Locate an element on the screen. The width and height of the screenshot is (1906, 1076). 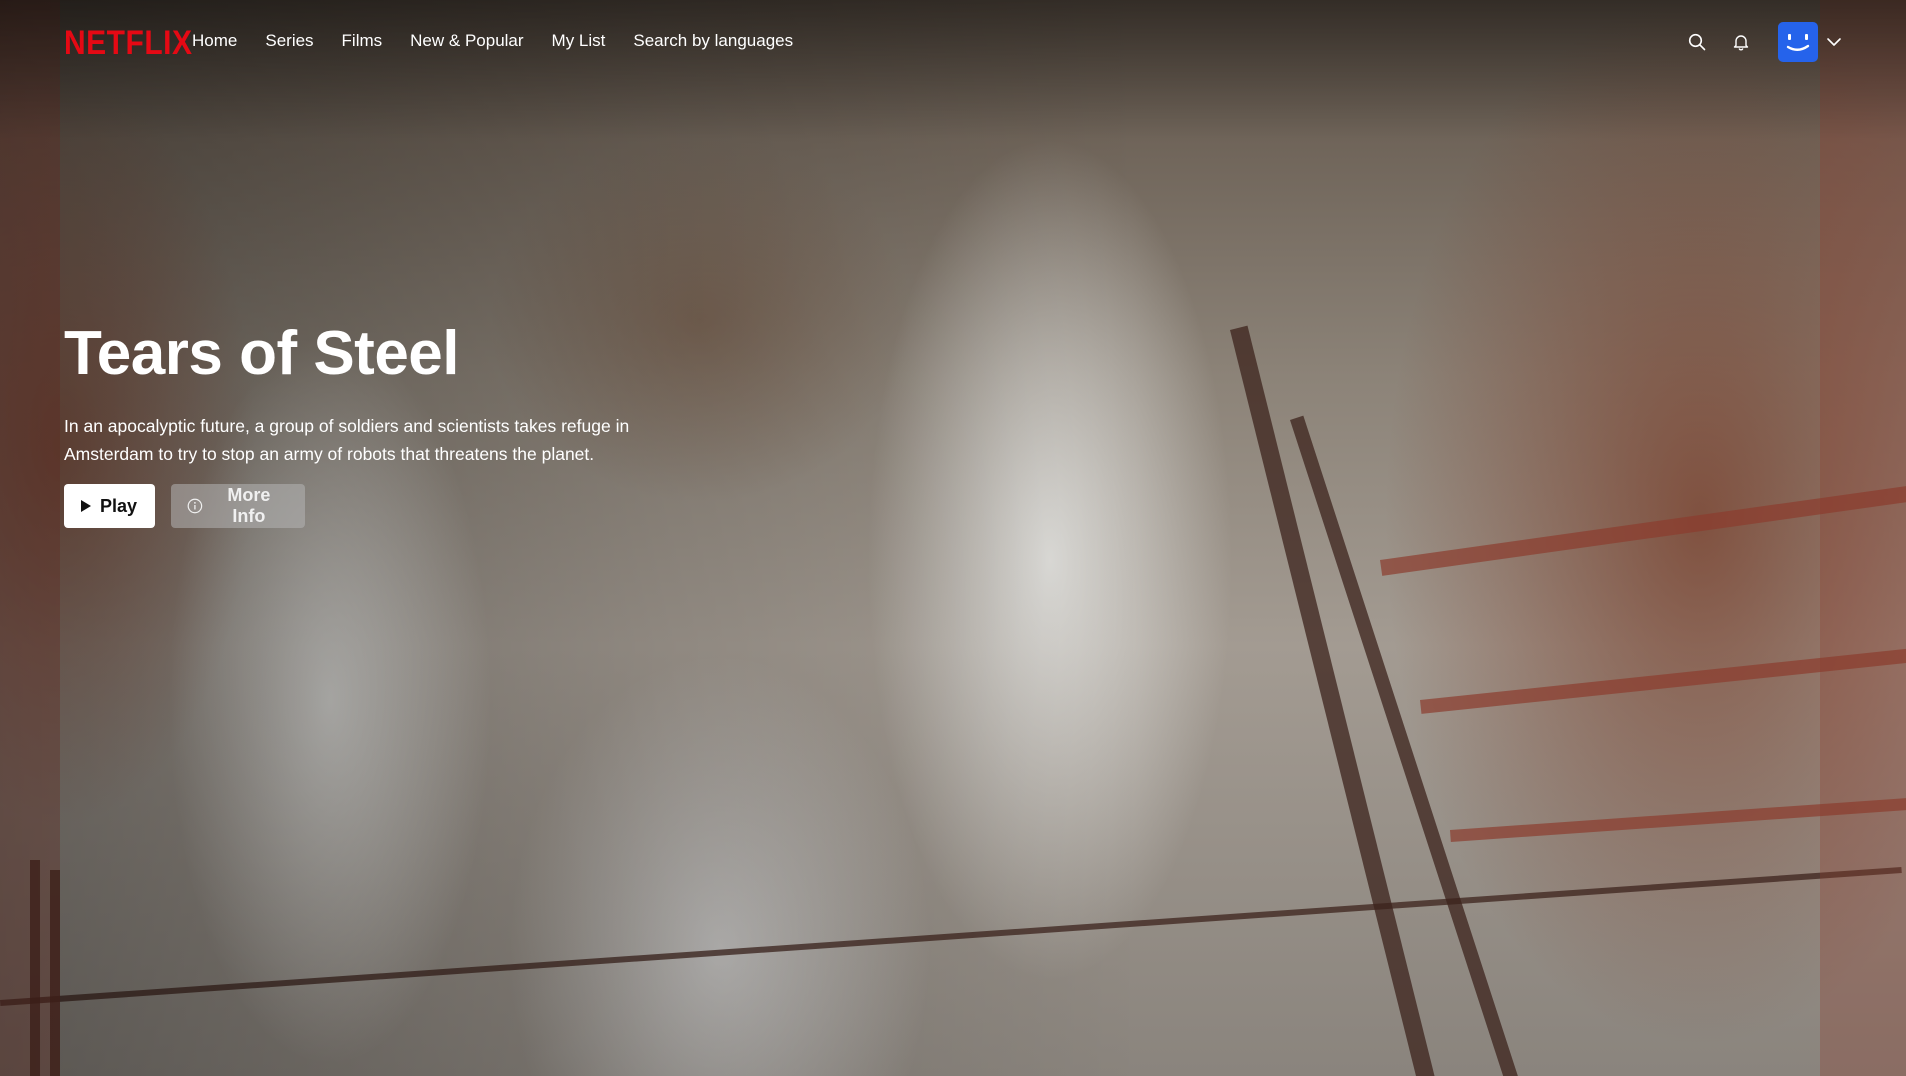
nav-item-search-by-languages: Search by languages is located at coordinates (713, 41).